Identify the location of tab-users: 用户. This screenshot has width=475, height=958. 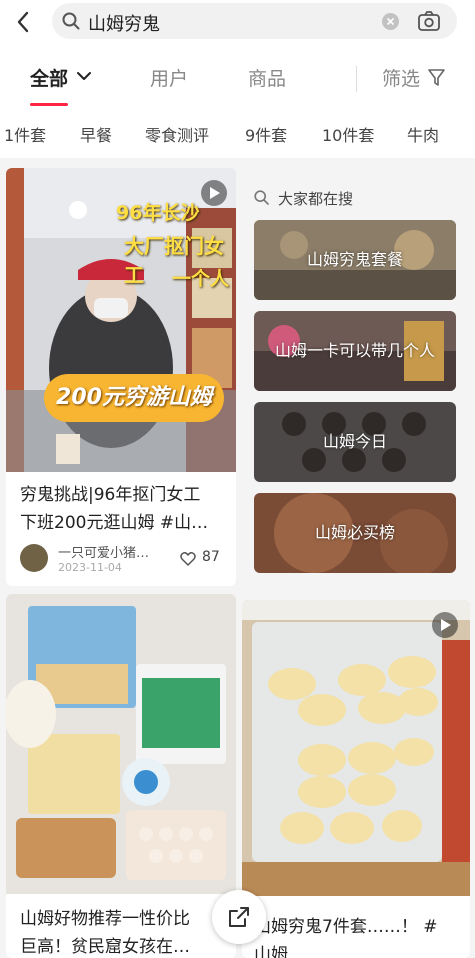
(169, 77).